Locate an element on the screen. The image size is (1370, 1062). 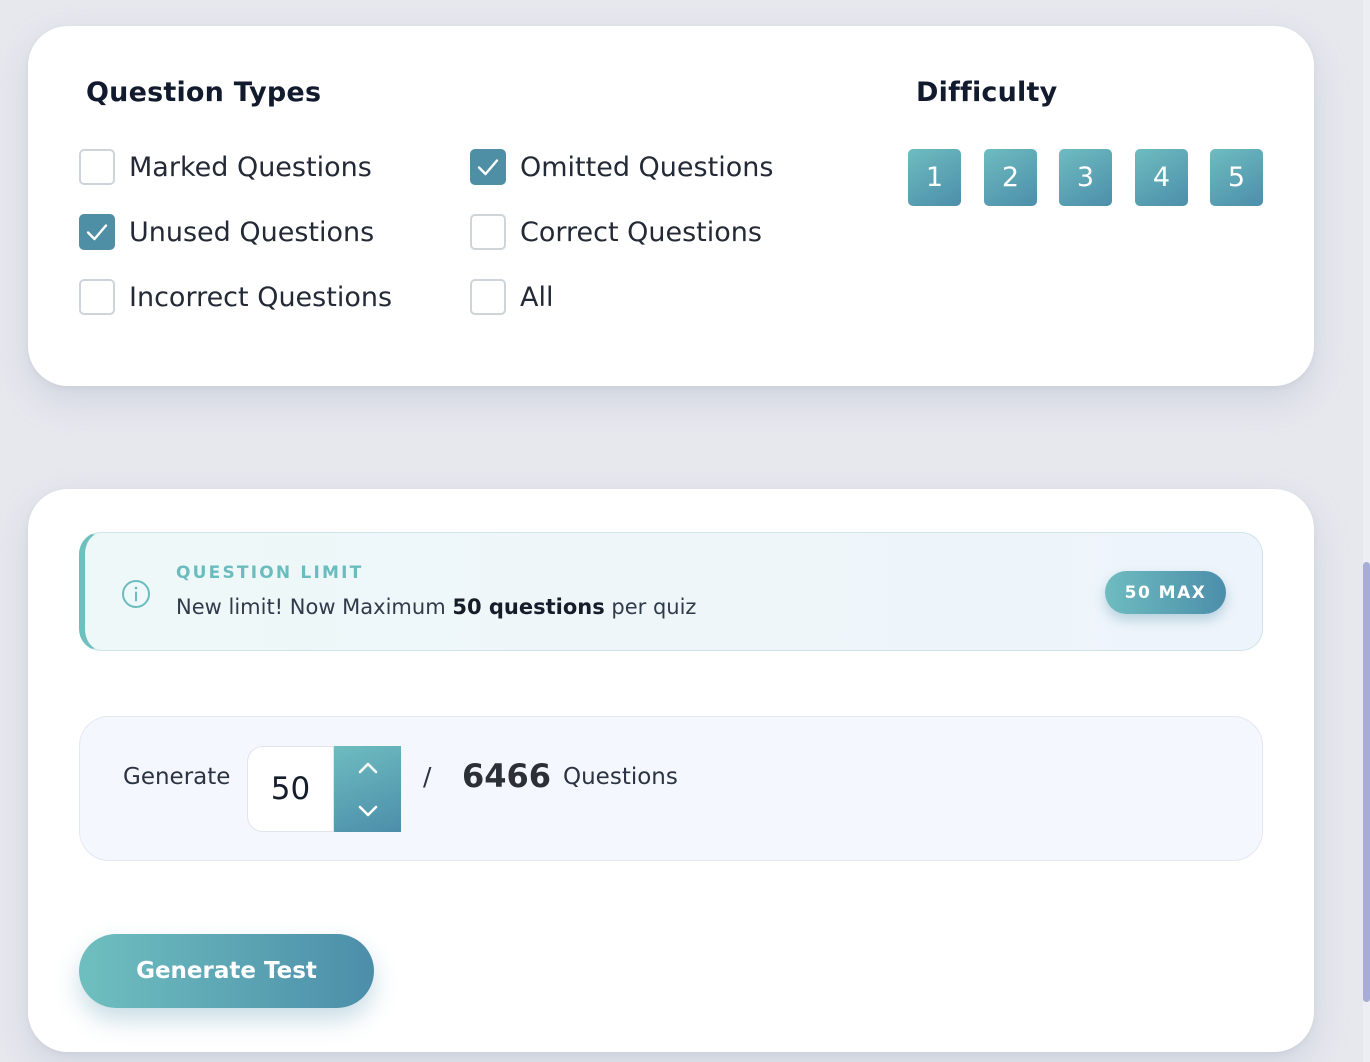
difficulty-heading: Difficulty is located at coordinates (987, 92).